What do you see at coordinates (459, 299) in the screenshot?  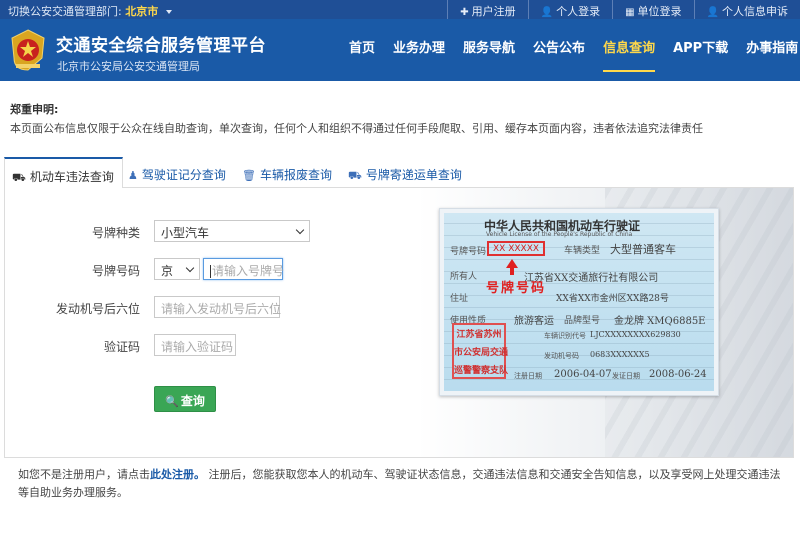 I see `card-address-field: 住址` at bounding box center [459, 299].